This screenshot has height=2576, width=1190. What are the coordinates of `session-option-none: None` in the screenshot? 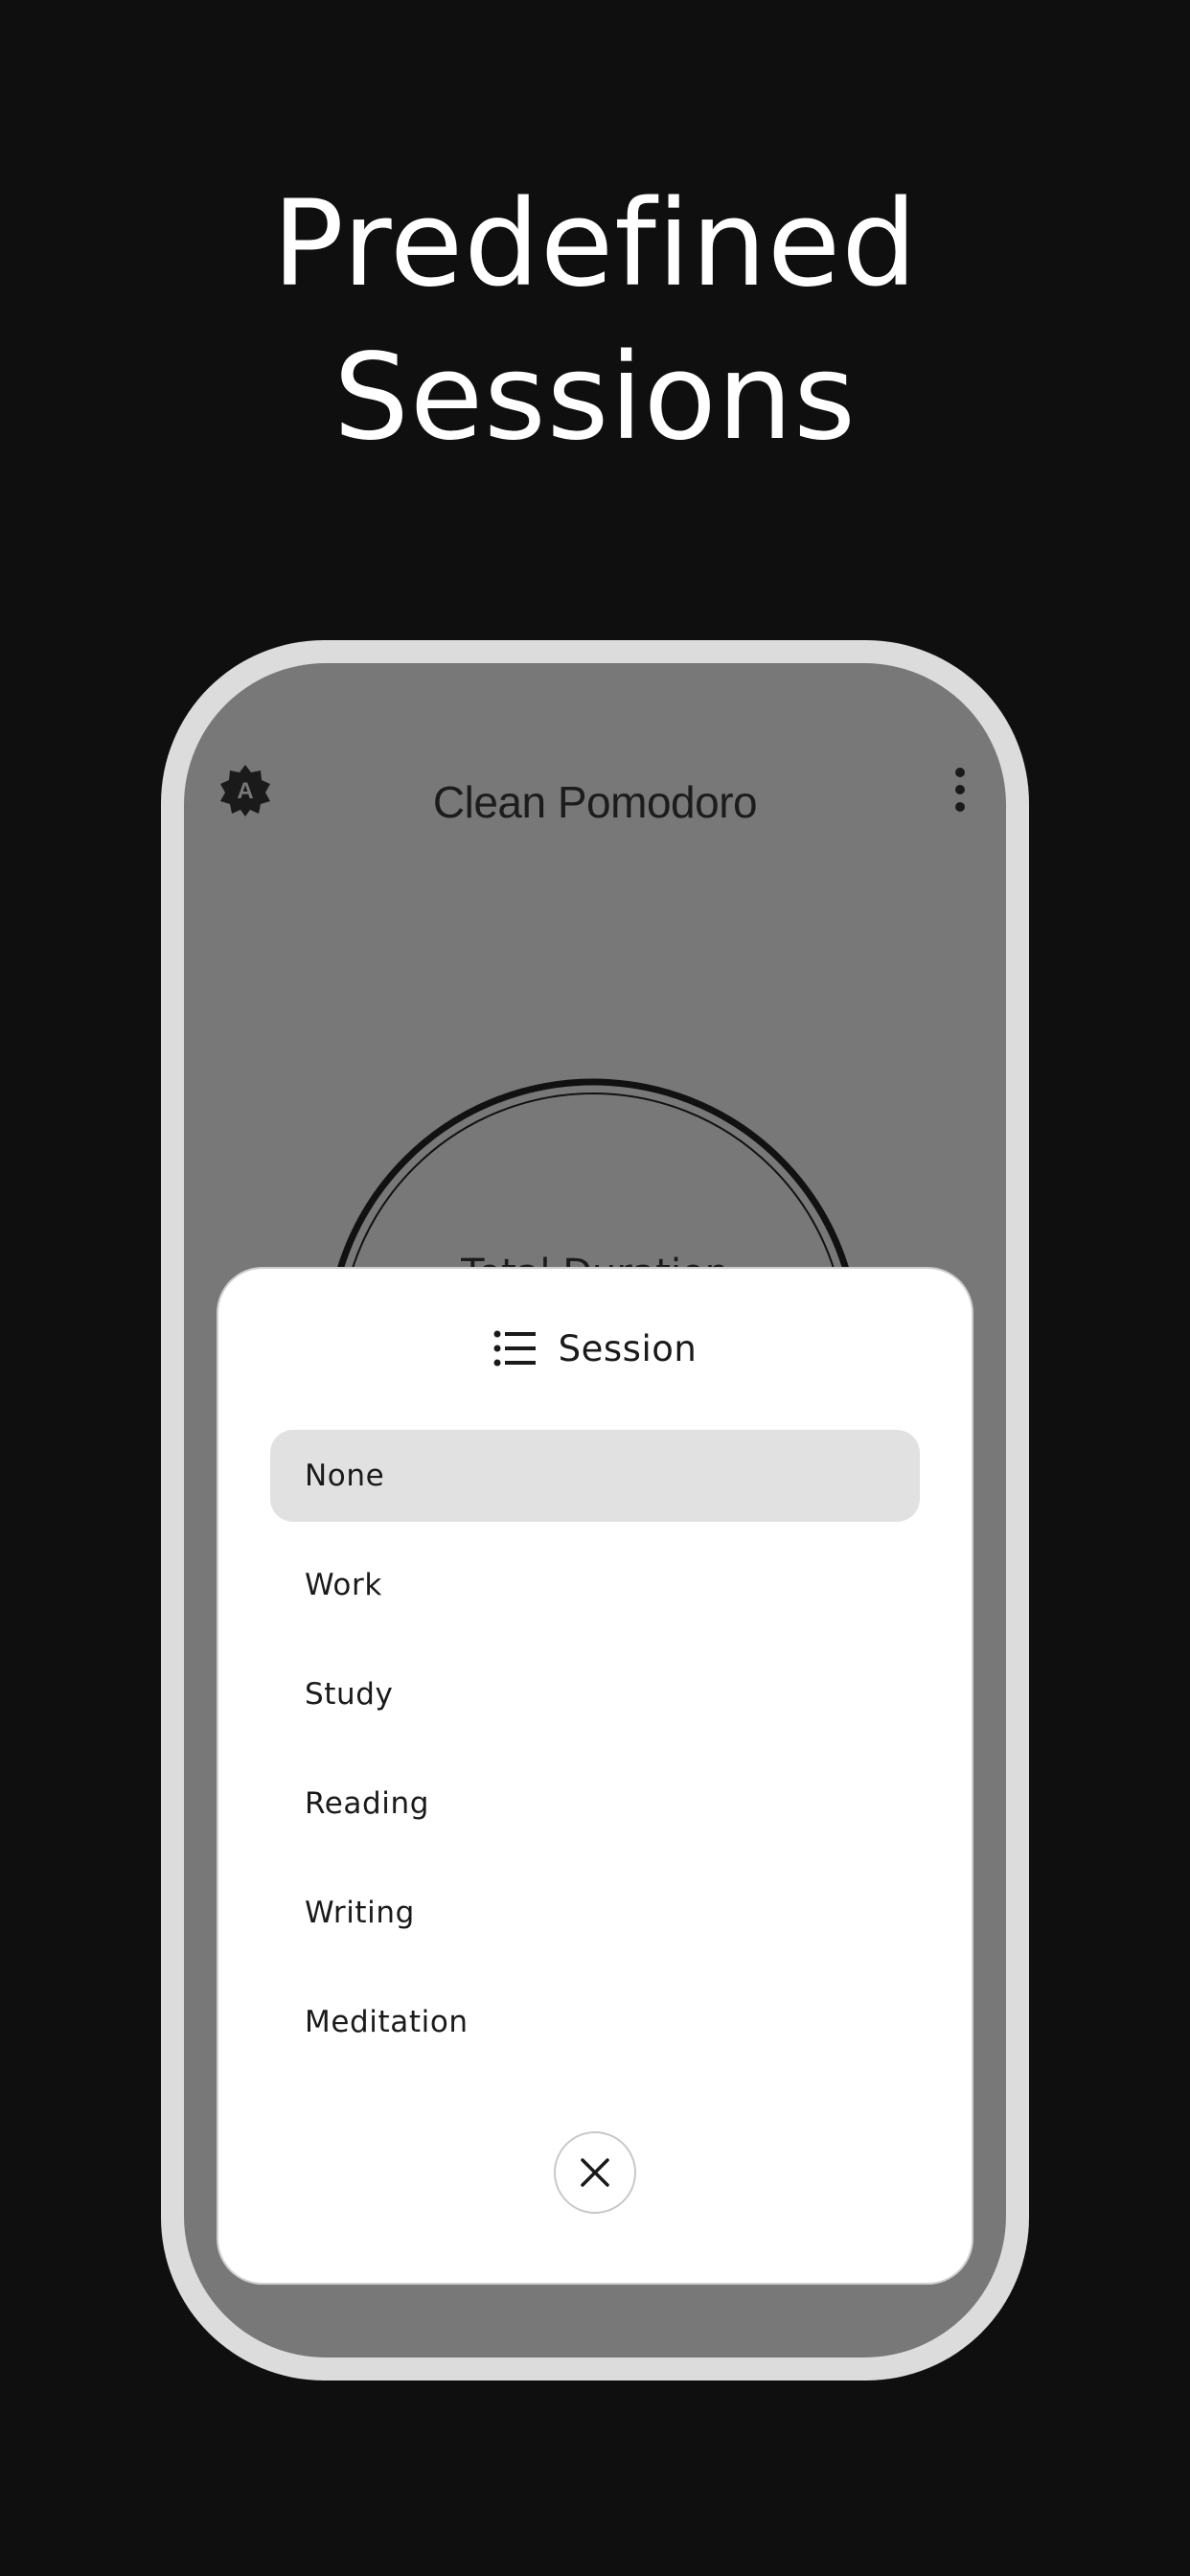 It's located at (595, 1476).